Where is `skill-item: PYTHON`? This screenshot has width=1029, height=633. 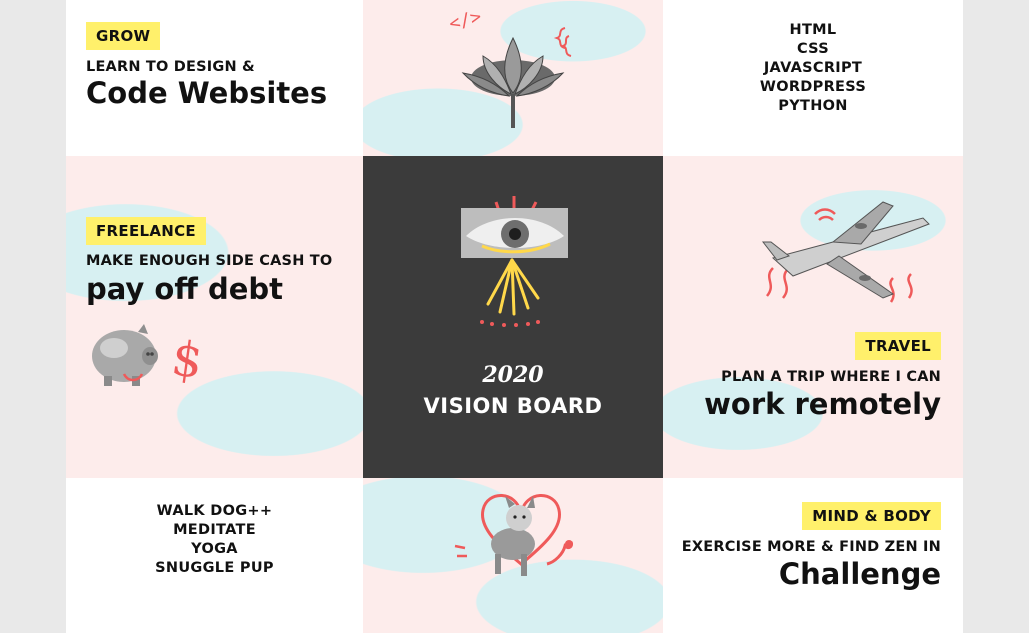 skill-item: PYTHON is located at coordinates (813, 106).